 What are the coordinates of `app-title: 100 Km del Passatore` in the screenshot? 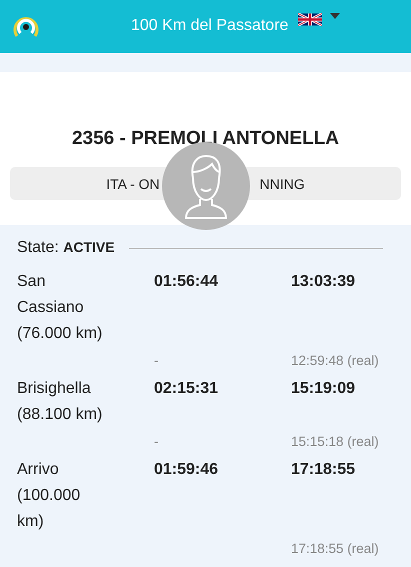 It's located at (209, 26).